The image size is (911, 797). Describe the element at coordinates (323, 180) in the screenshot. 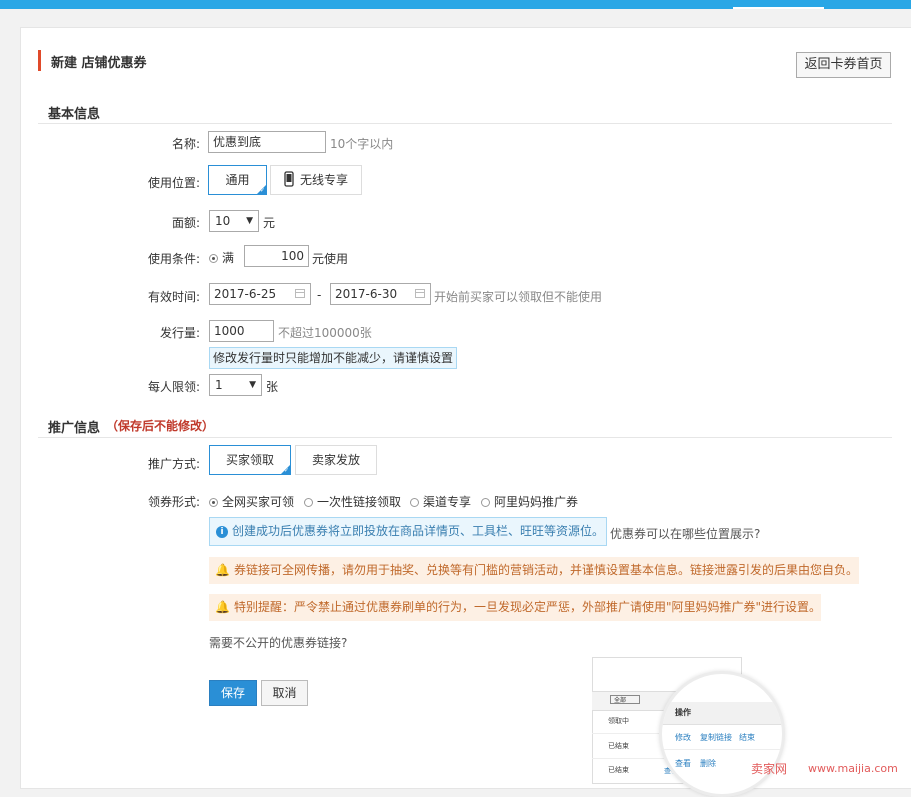

I see `position-wireless-label: 无线专享` at that location.